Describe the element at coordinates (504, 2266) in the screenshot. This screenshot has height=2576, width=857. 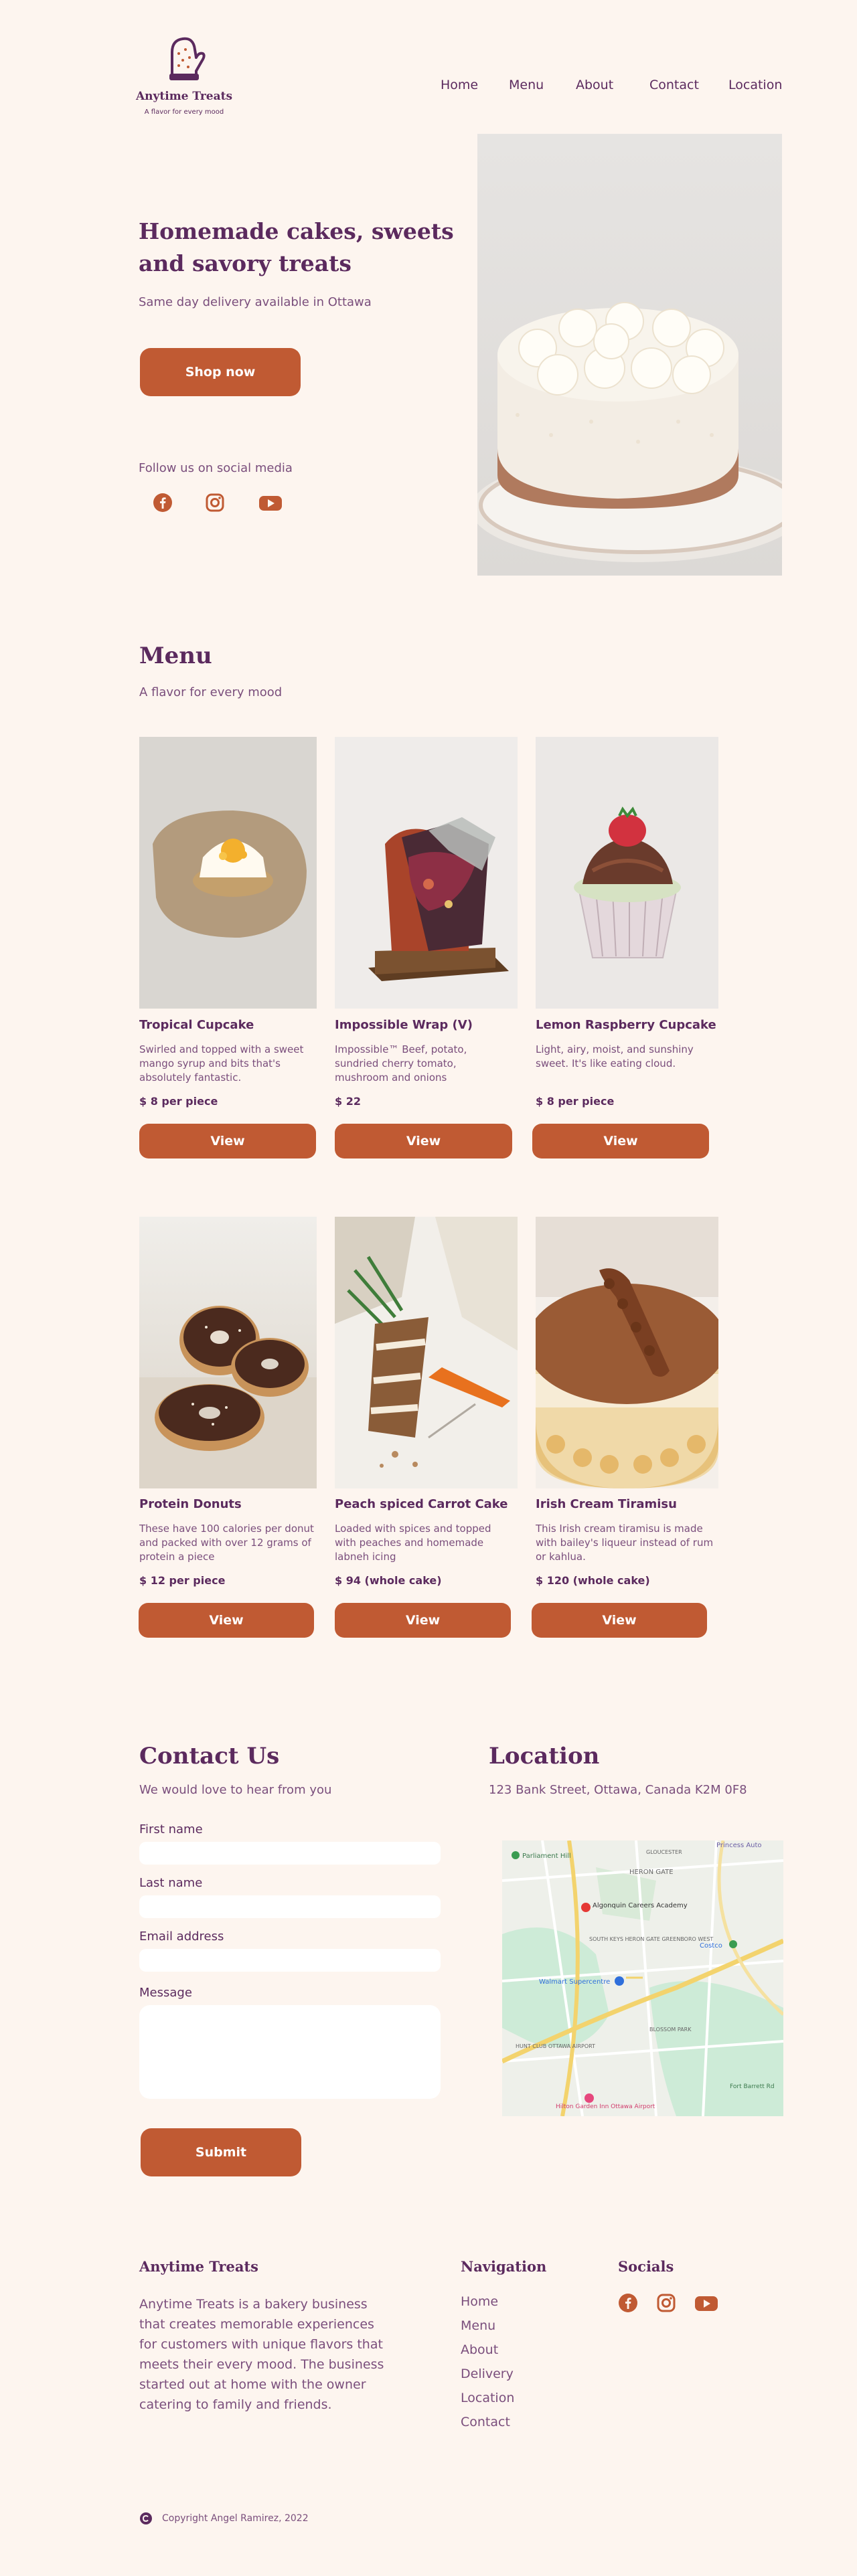
I see `footer-nav-title: Navigation` at that location.